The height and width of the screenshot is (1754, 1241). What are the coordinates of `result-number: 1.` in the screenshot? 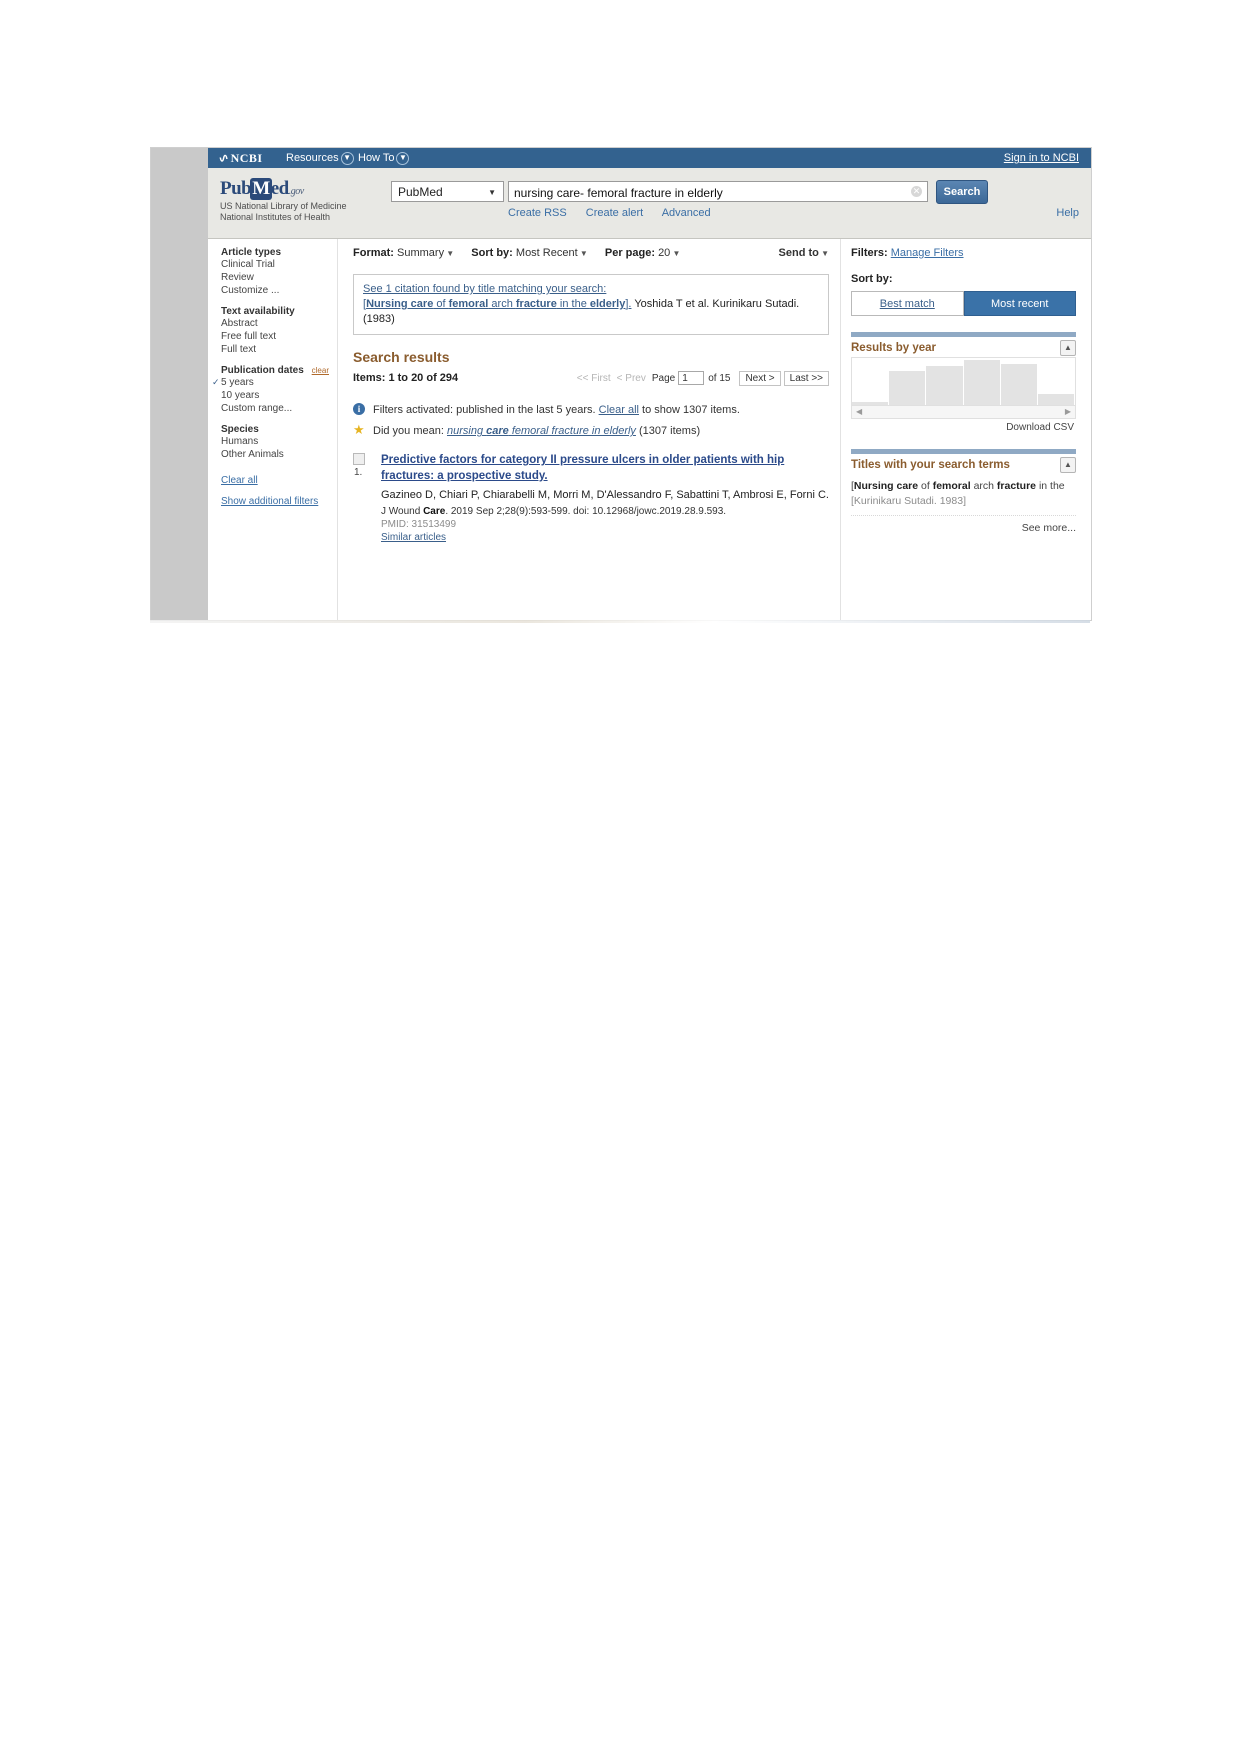 It's located at (358, 472).